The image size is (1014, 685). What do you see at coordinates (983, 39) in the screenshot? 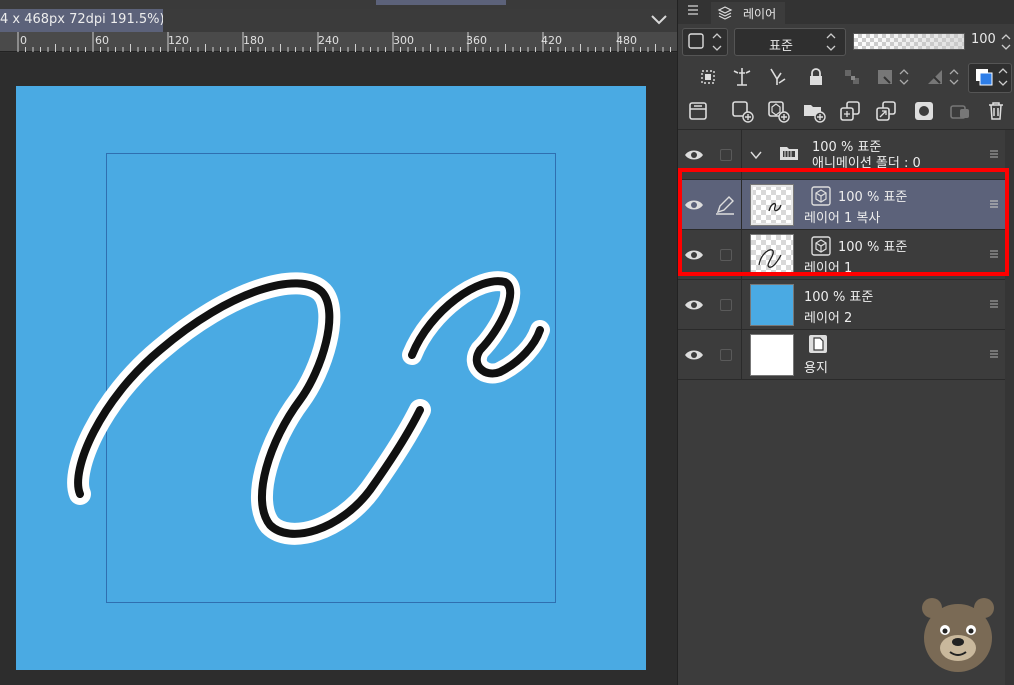
I see `opacity-value: 100` at bounding box center [983, 39].